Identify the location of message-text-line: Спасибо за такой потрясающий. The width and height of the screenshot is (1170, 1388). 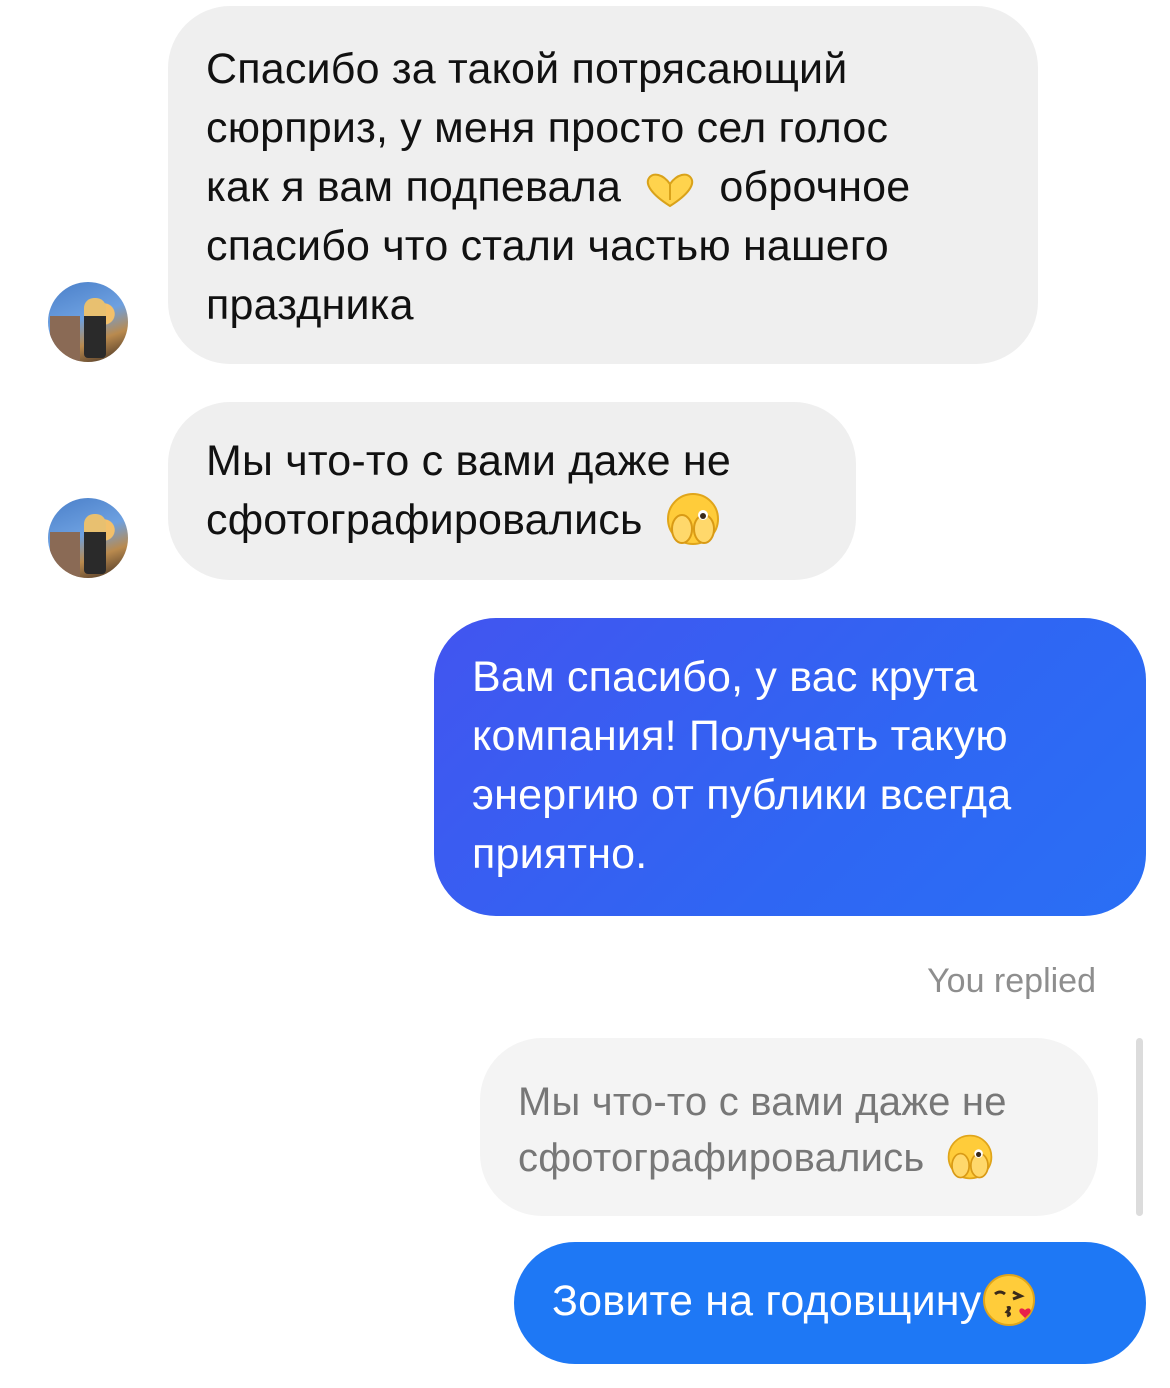
(527, 69).